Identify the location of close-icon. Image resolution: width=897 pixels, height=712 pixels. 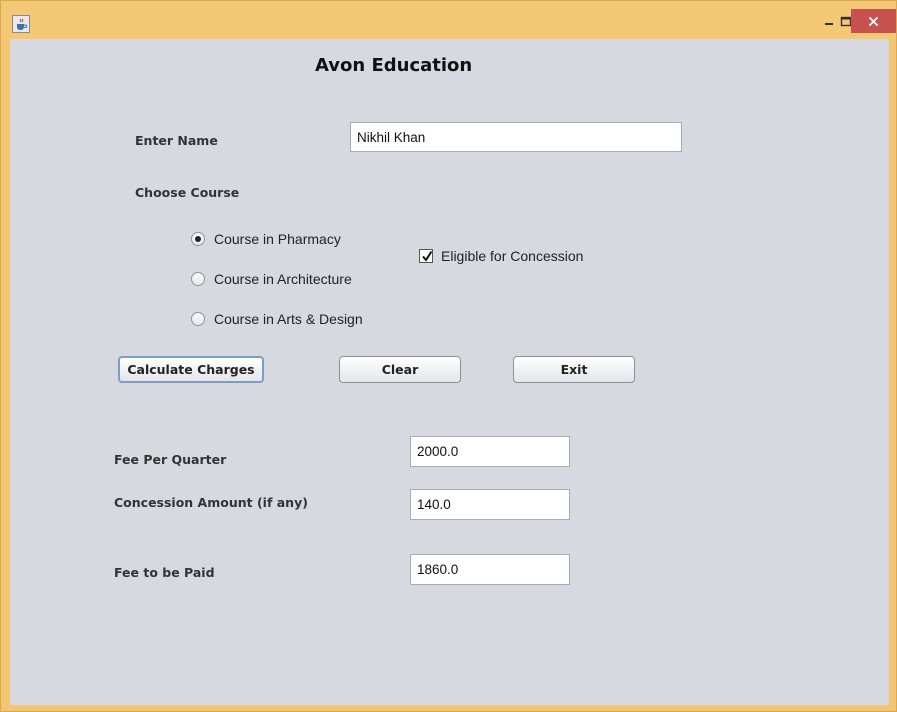
(873, 21).